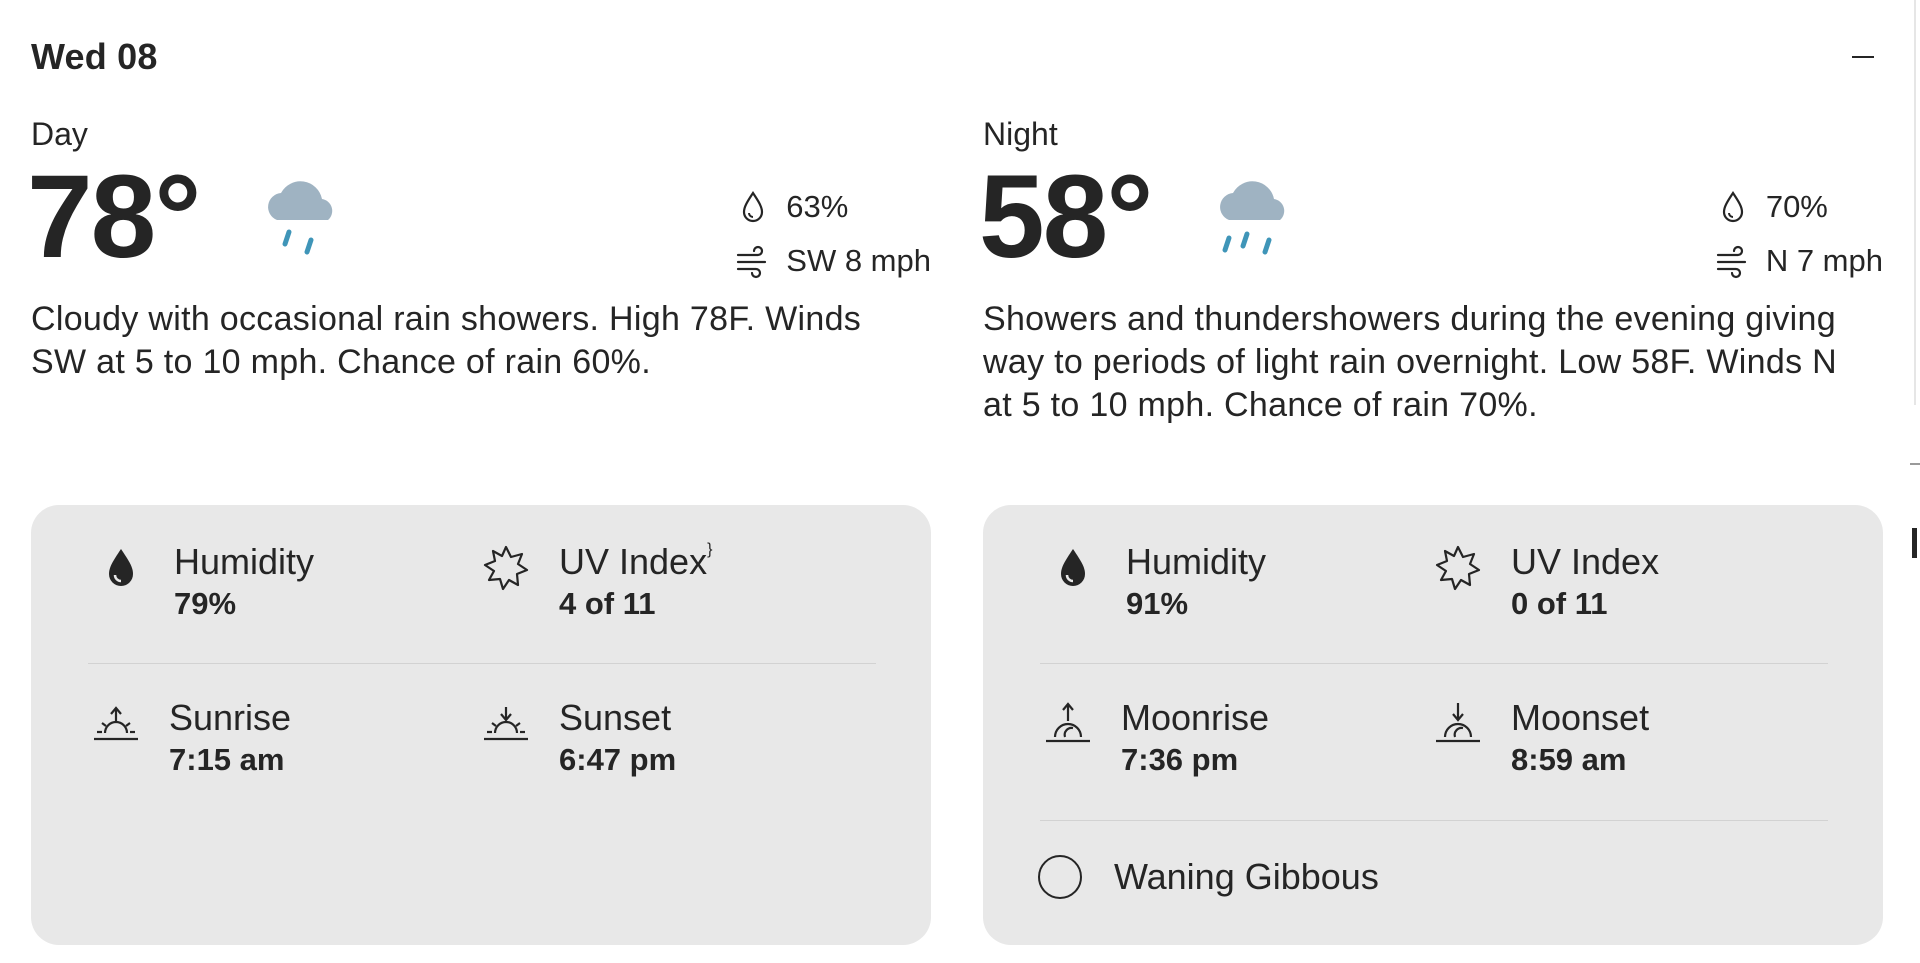  Describe the element at coordinates (1824, 260) in the screenshot. I see `night-wind-value: N 7 mph` at that location.